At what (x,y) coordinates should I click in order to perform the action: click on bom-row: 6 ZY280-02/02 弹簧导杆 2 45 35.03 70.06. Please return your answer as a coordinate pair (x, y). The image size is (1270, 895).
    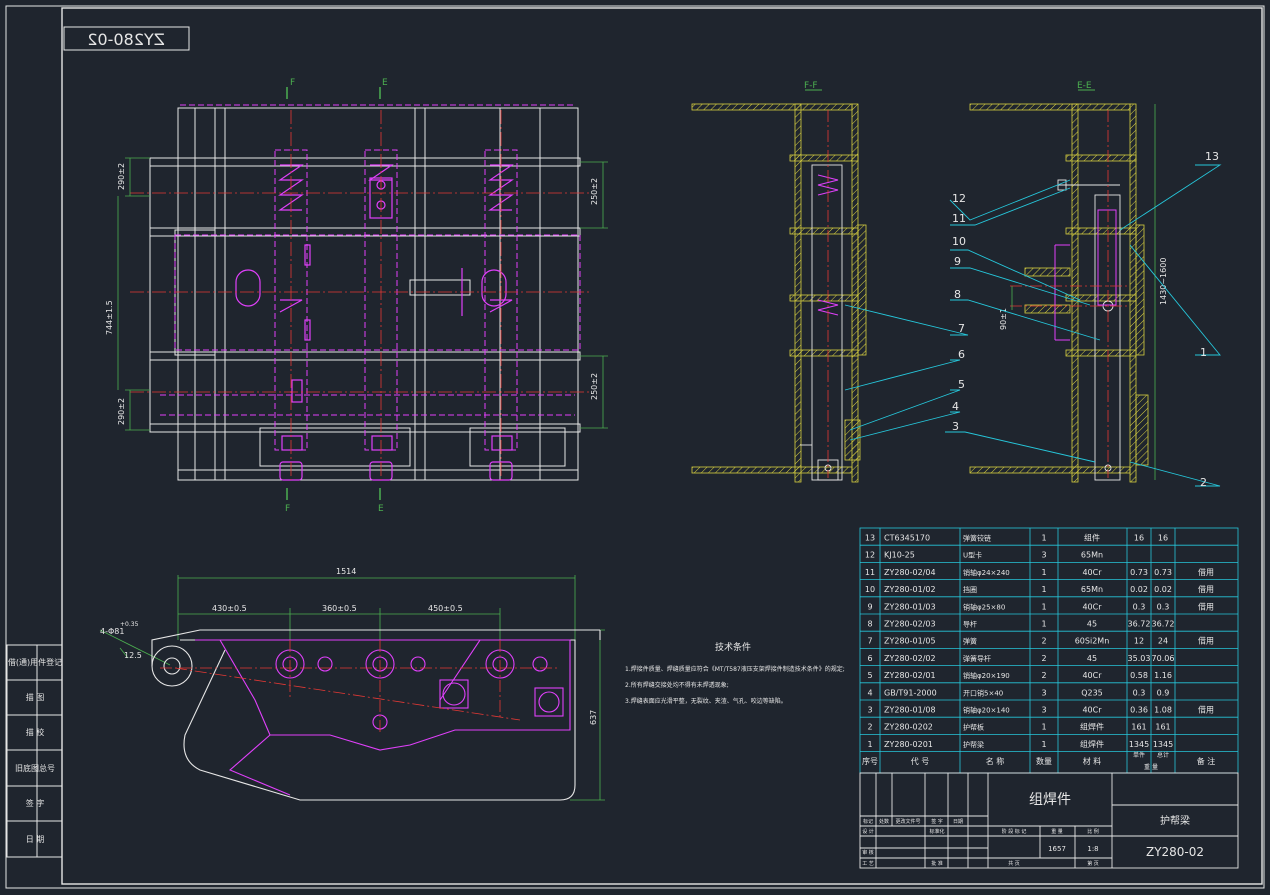
    Looking at the image, I should click on (1020, 658).